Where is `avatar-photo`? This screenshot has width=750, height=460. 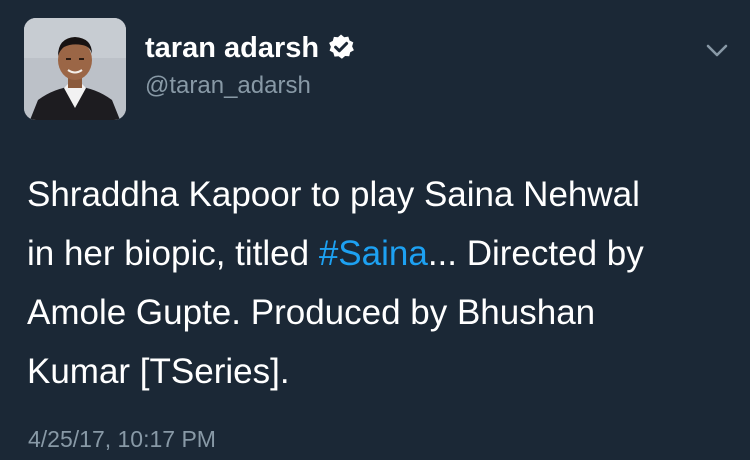
avatar-photo is located at coordinates (75, 69).